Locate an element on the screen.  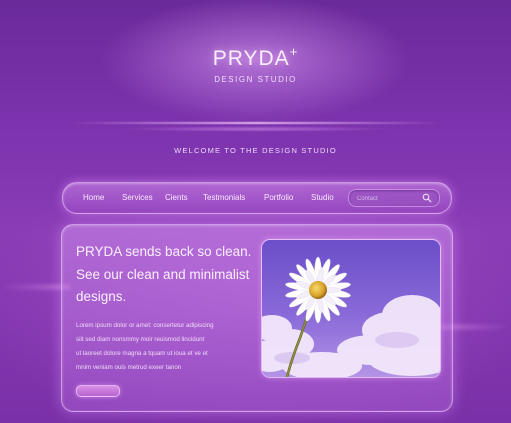
brand-logo: PRYDA+ is located at coordinates (255, 57).